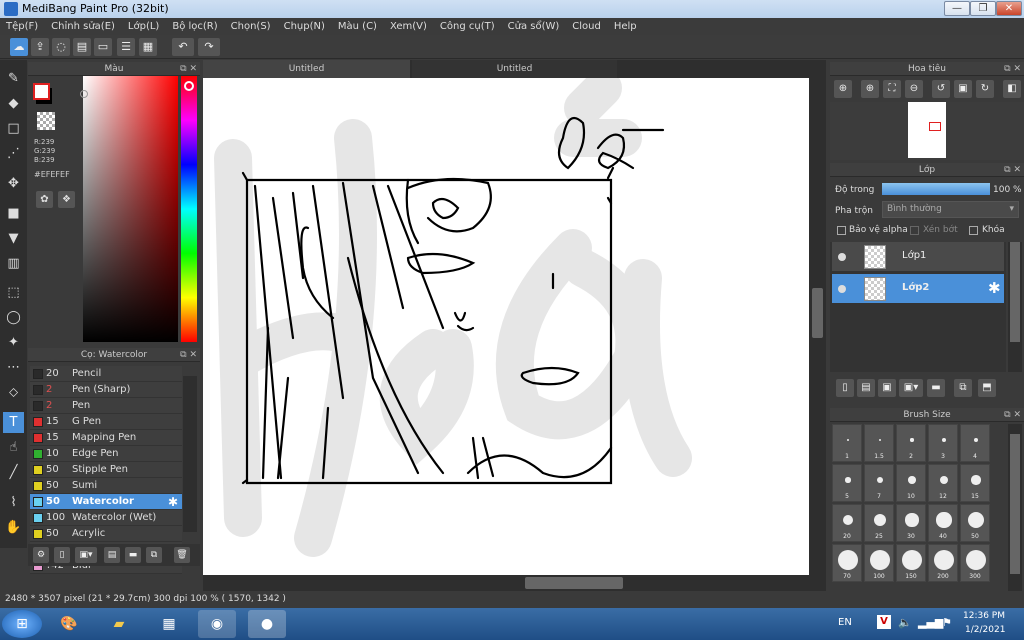 This screenshot has width=1024, height=640. I want to click on clock-time: 12:36 PM, so click(984, 616).